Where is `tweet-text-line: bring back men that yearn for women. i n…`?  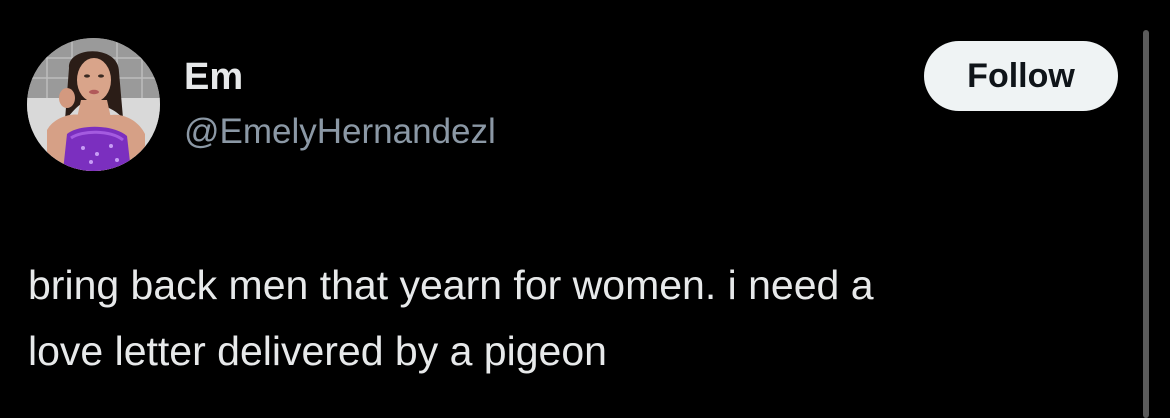 tweet-text-line: bring back men that yearn for women. i n… is located at coordinates (451, 285).